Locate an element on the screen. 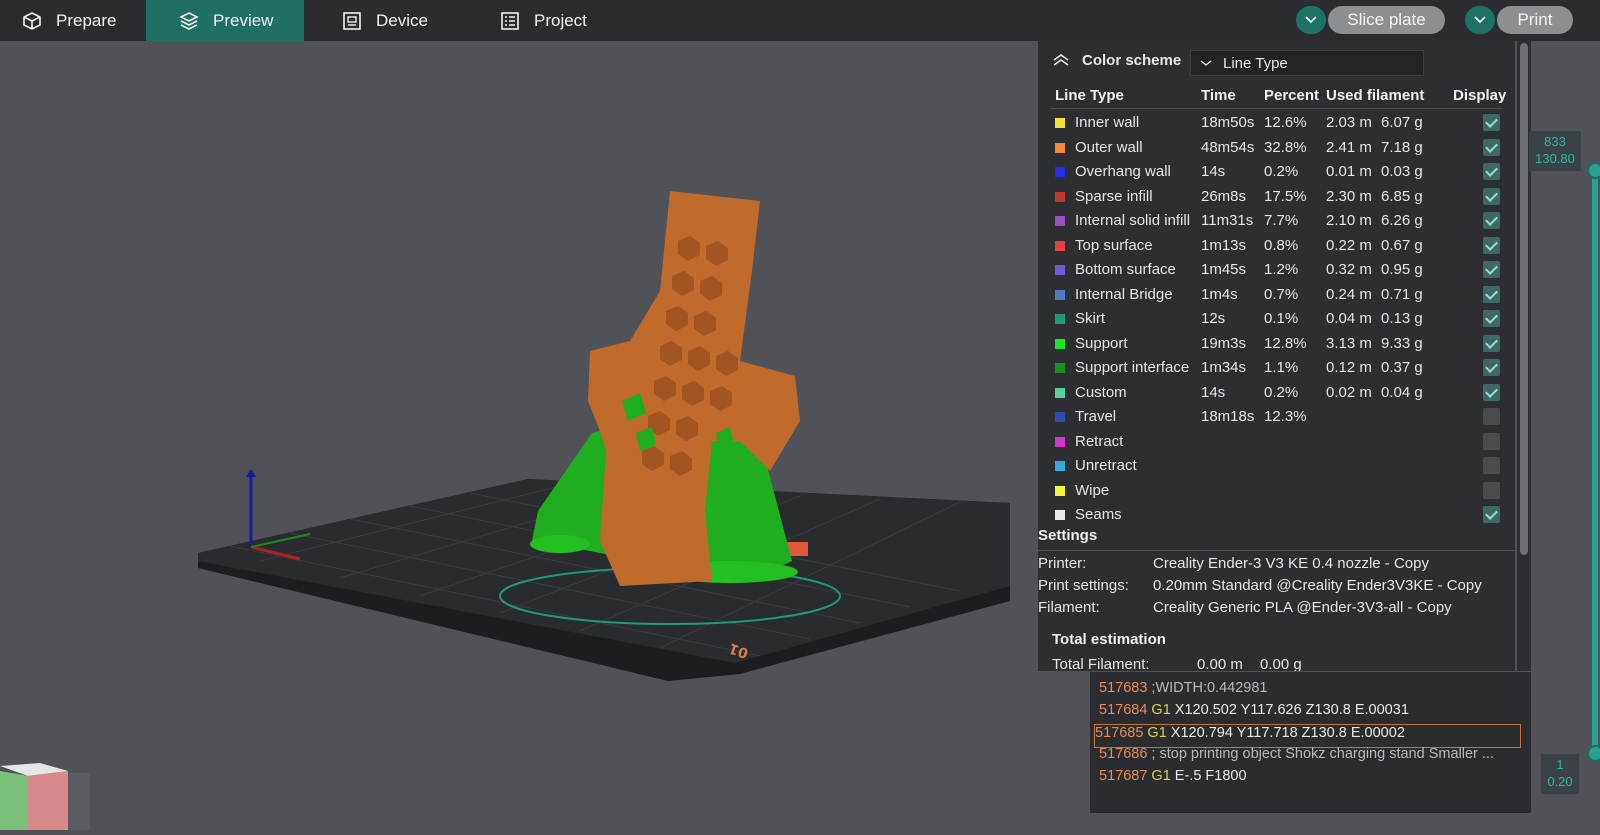 This screenshot has height=835, width=1600. printer-value: Creality Ender-3 V3 KE 0.4 nozzle - Copy is located at coordinates (1291, 563).